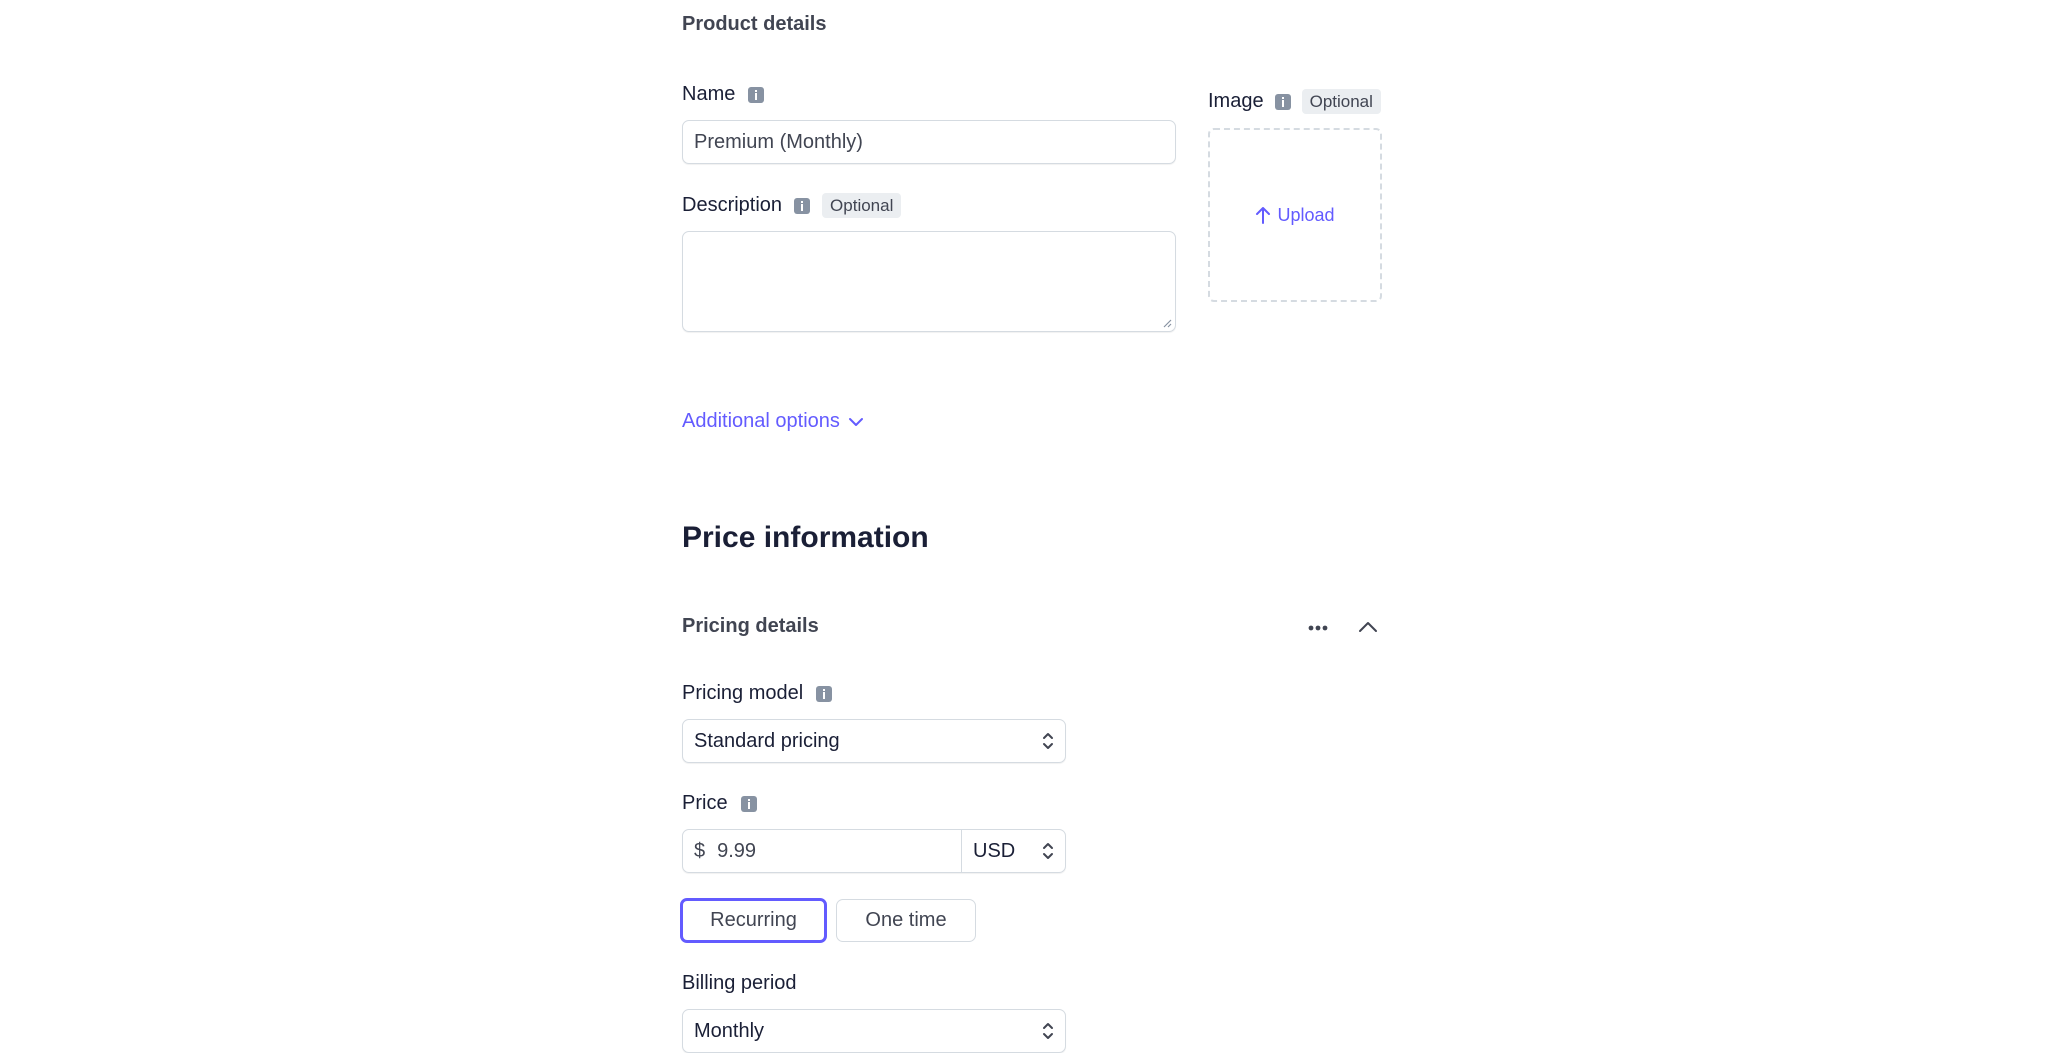 This screenshot has width=2048, height=1053. What do you see at coordinates (1368, 627) in the screenshot?
I see `chevron-up-icon` at bounding box center [1368, 627].